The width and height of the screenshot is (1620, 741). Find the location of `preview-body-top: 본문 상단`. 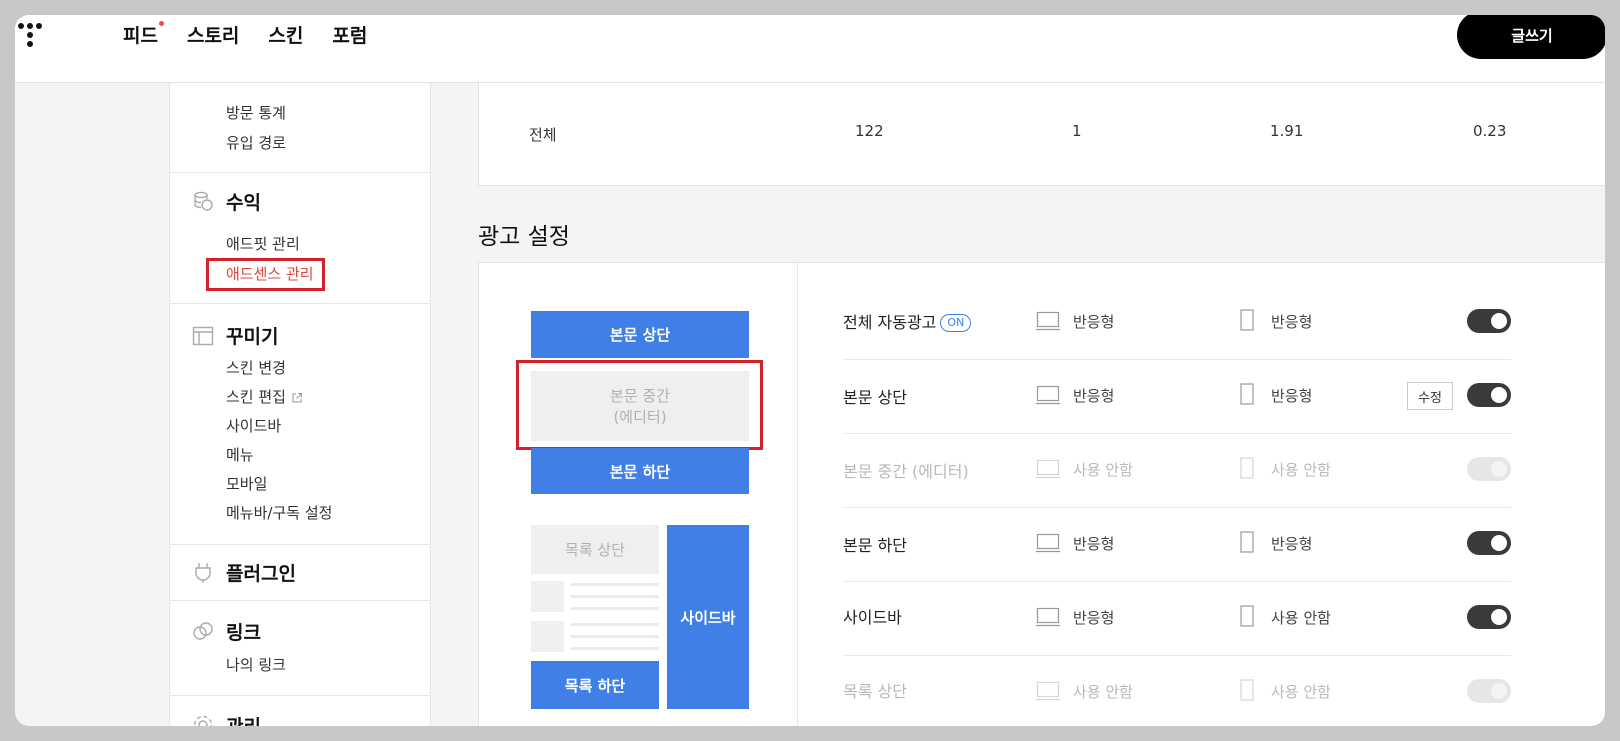

preview-body-top: 본문 상단 is located at coordinates (640, 334).